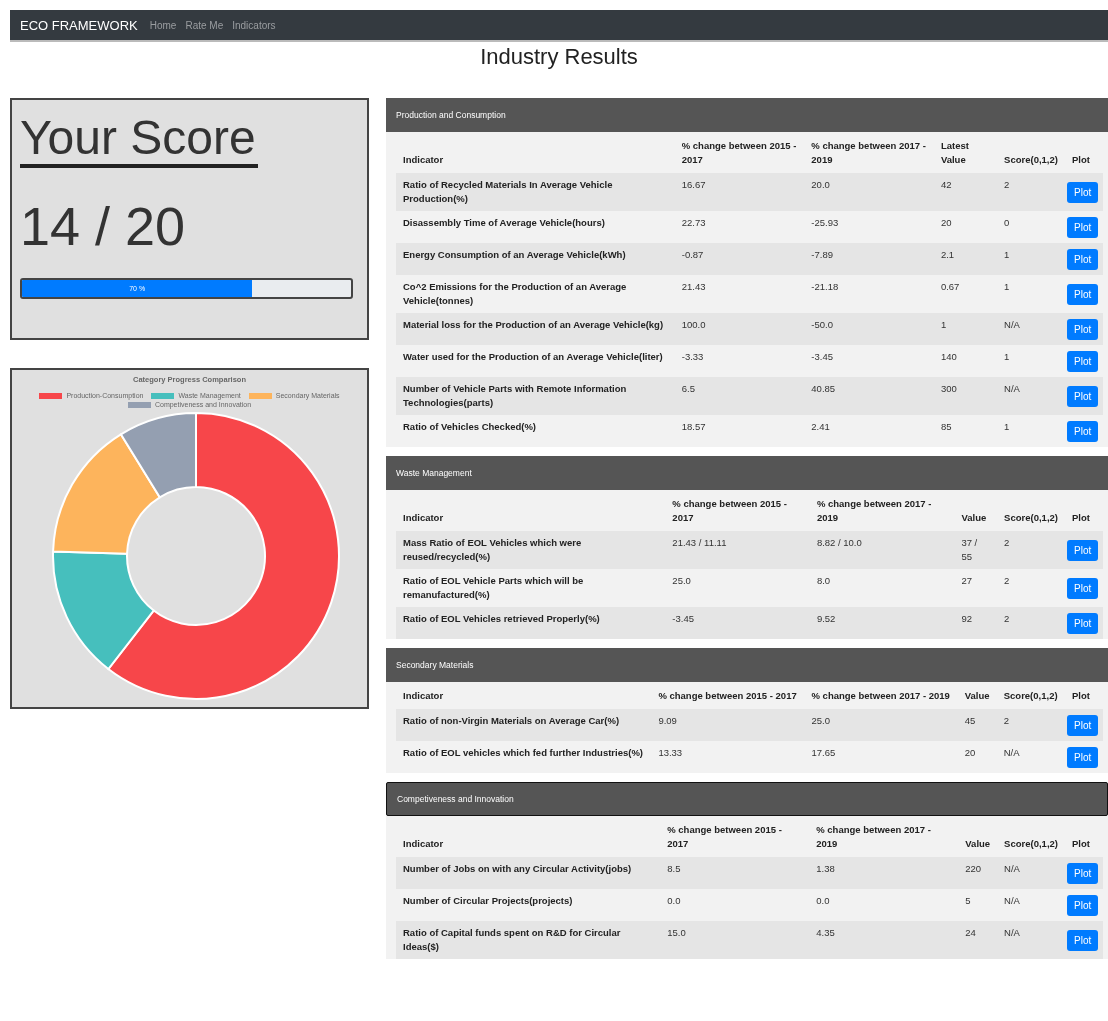  I want to click on section-title: Secondary Materials, so click(435, 665).